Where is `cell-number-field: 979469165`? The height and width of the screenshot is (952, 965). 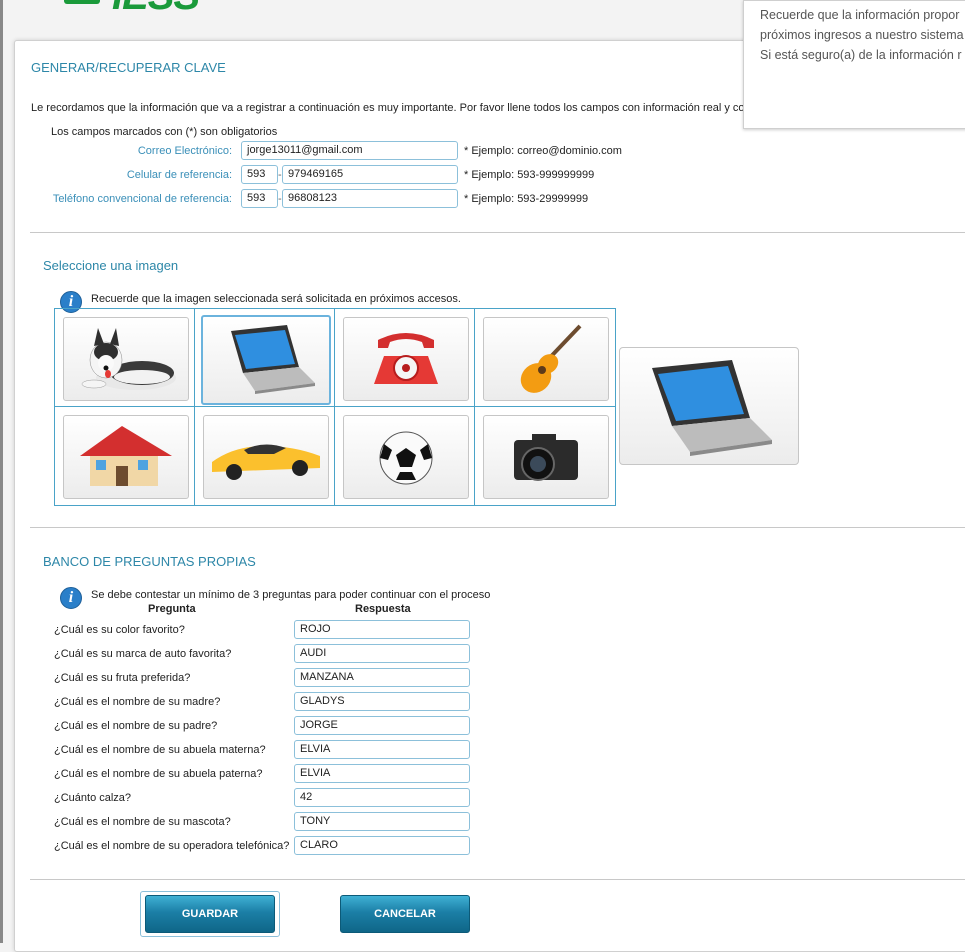
cell-number-field: 979469165 is located at coordinates (370, 174).